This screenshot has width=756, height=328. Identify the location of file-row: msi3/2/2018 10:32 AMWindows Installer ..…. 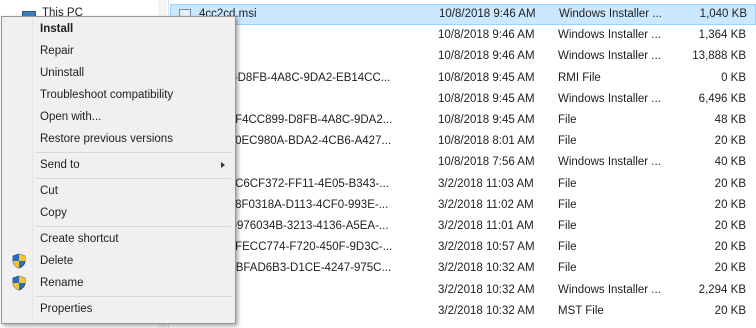
(463, 290).